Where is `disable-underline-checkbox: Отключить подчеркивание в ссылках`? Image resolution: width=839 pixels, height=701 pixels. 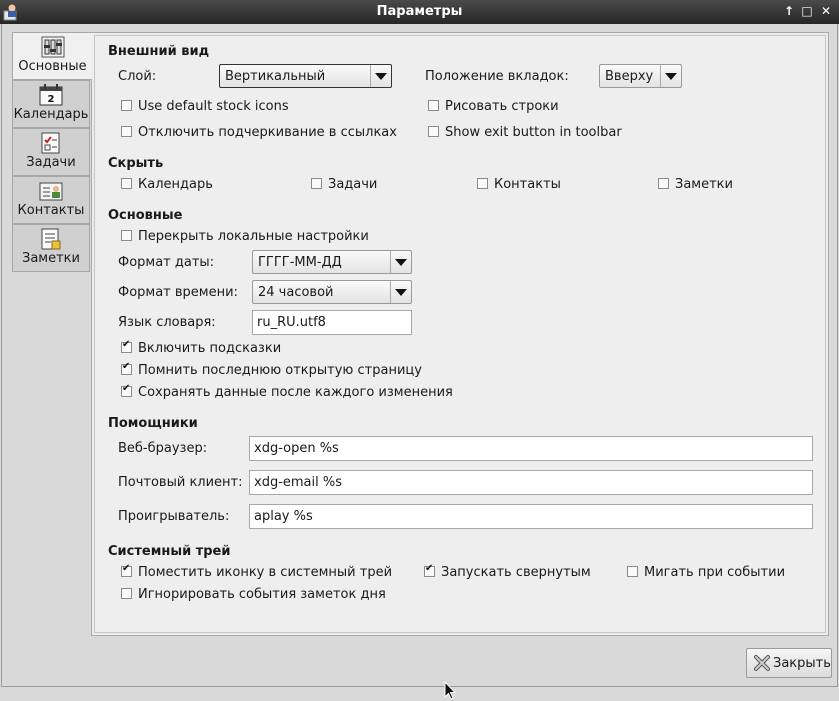 disable-underline-checkbox: Отключить подчеркивание в ссылках is located at coordinates (259, 132).